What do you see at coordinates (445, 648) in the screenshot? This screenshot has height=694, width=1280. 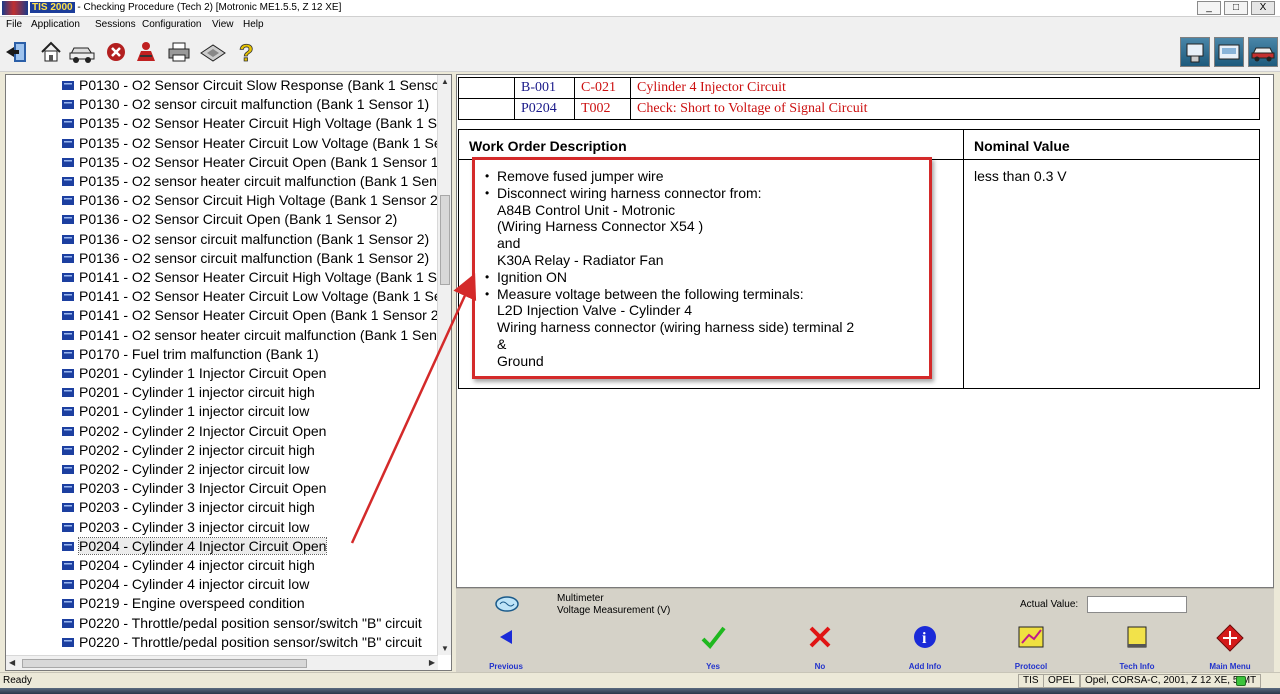 I see `scroll-down-icon: ▼` at bounding box center [445, 648].